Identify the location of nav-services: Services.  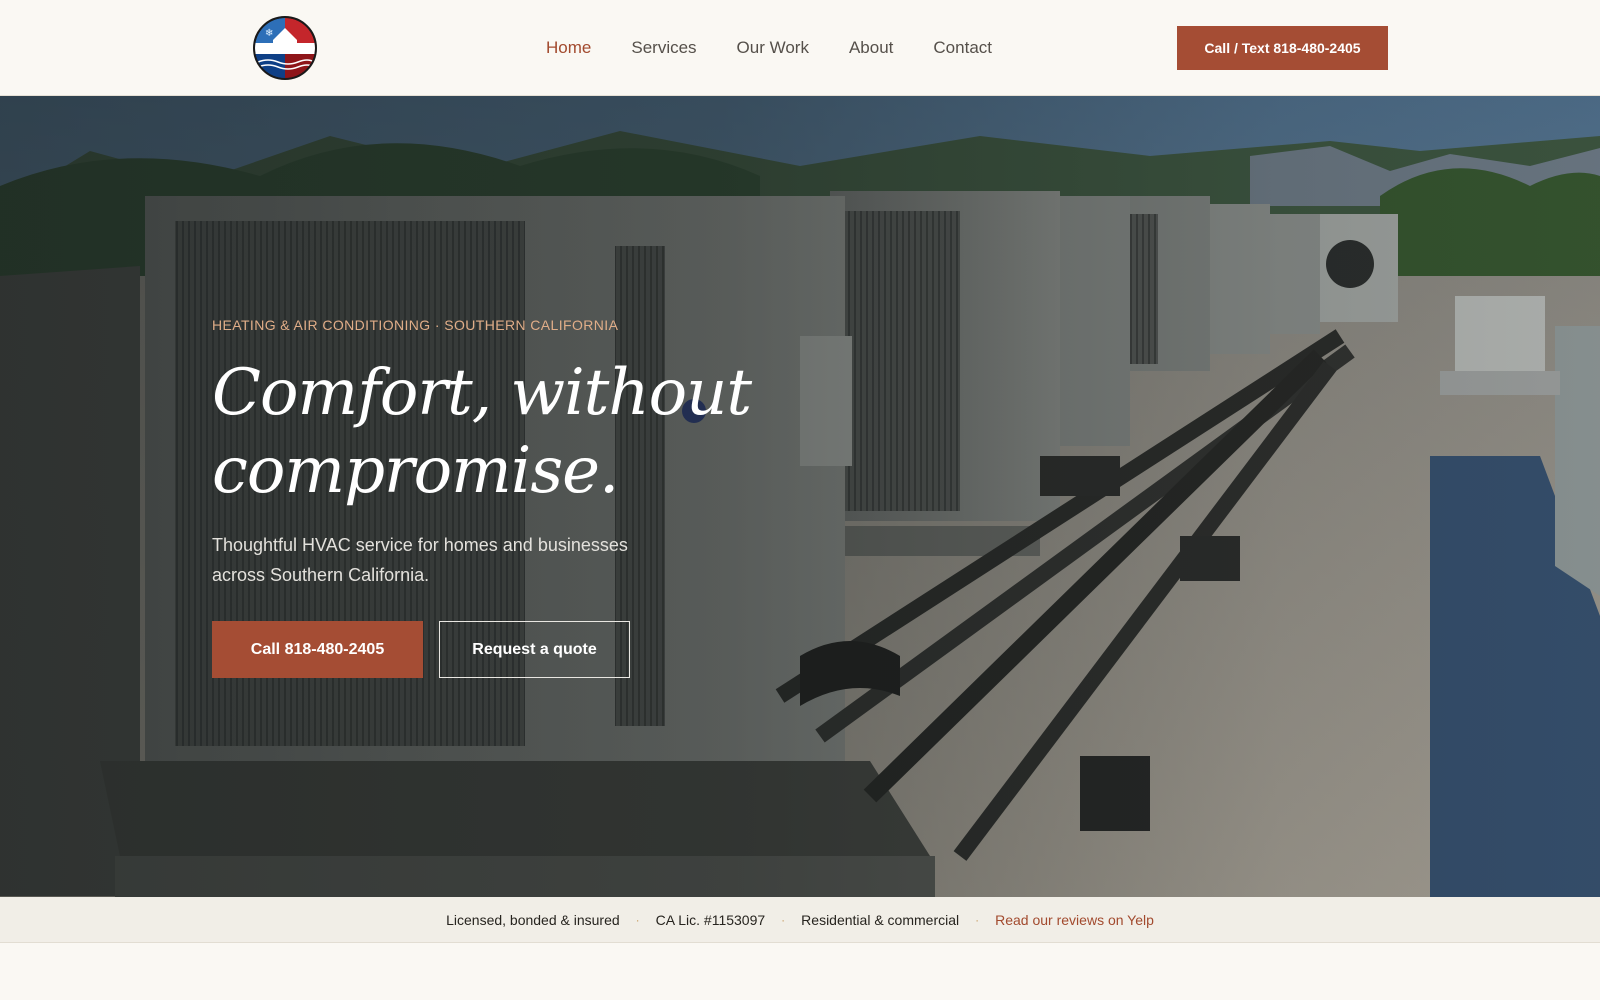
(663, 48).